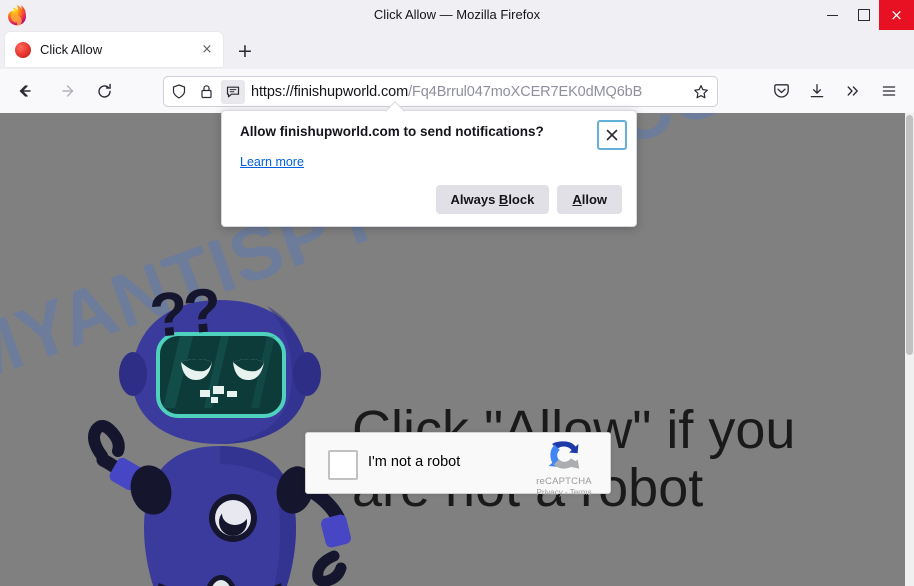  Describe the element at coordinates (564, 455) in the screenshot. I see `recaptcha-logo-icon` at that location.